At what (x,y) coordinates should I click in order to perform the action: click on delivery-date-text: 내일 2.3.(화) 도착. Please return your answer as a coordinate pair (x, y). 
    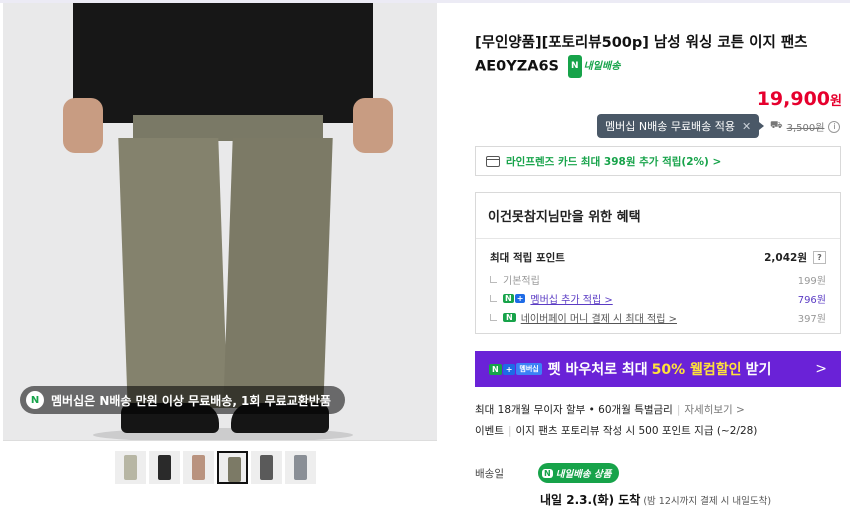
    Looking at the image, I should click on (590, 500).